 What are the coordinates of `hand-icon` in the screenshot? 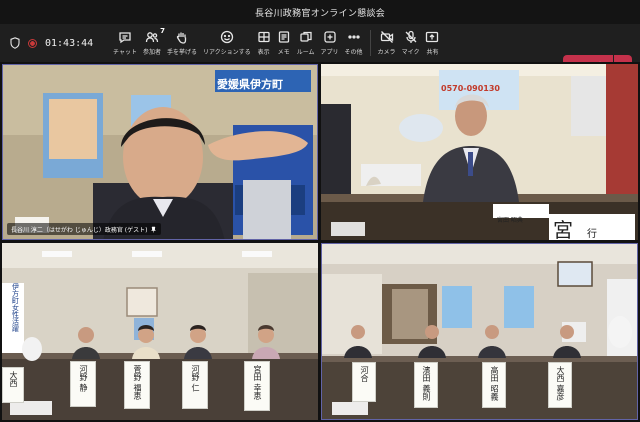 It's located at (181, 38).